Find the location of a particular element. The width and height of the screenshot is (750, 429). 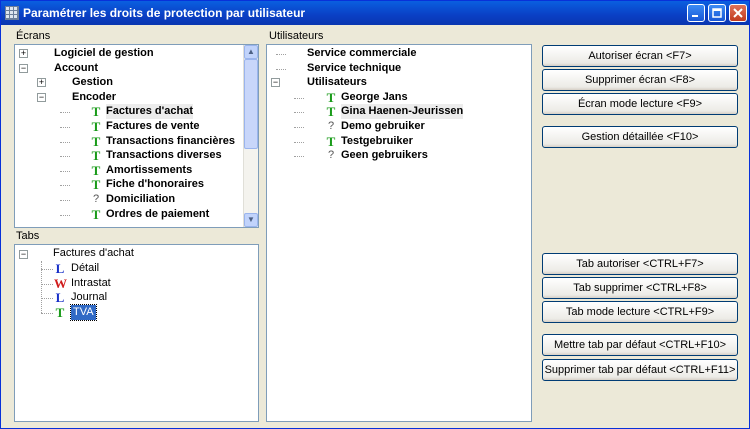

ecran-tree-item-label: Account is located at coordinates (76, 67).